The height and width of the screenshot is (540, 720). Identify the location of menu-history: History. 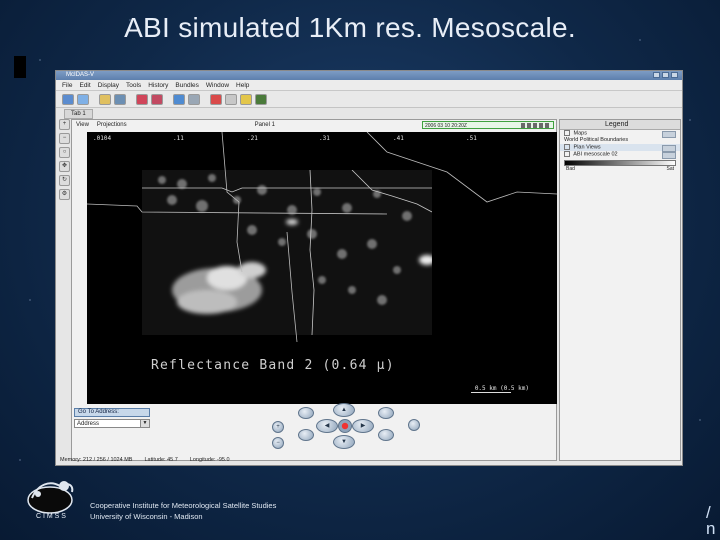
(158, 85).